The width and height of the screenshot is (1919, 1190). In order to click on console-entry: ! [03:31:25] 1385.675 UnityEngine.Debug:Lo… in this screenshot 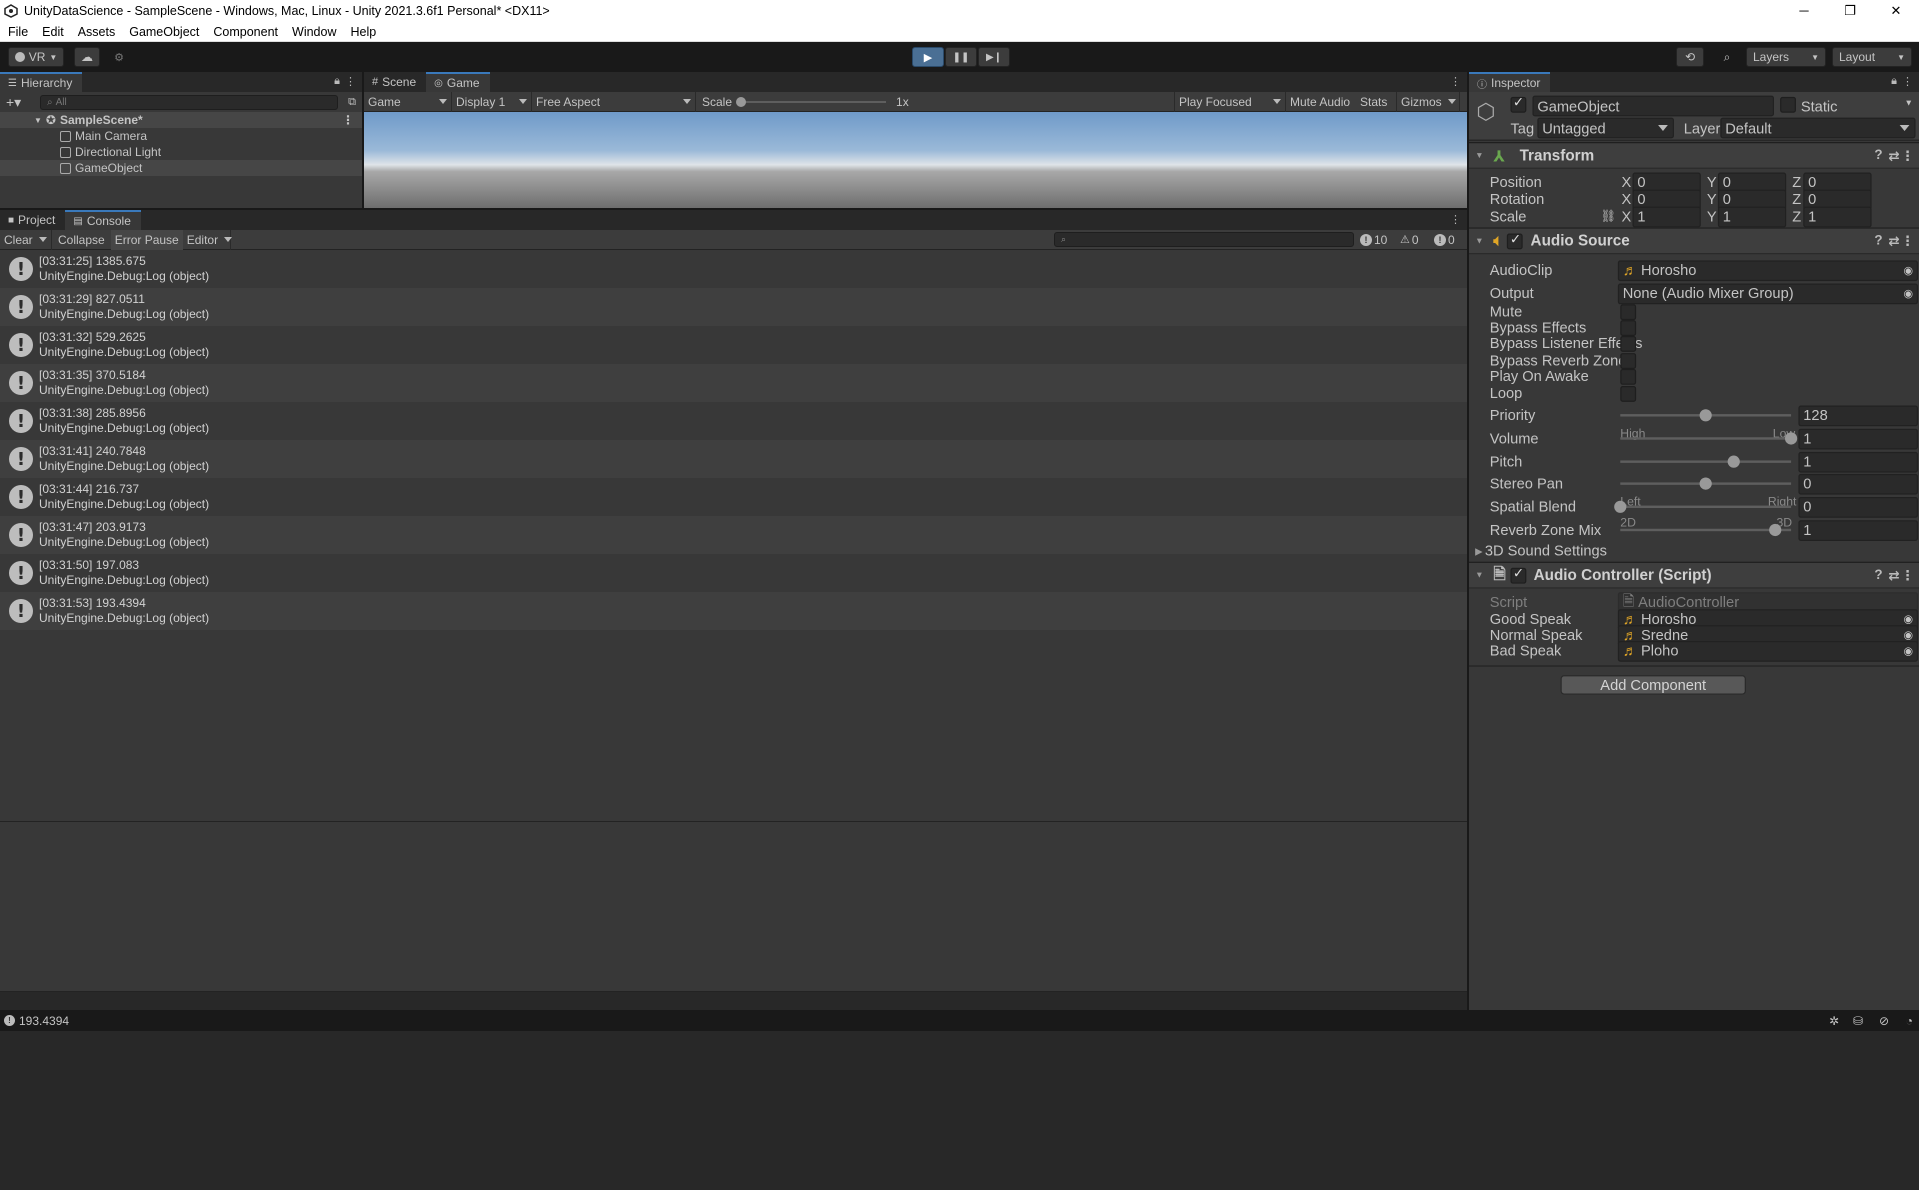, I will do `click(733, 269)`.